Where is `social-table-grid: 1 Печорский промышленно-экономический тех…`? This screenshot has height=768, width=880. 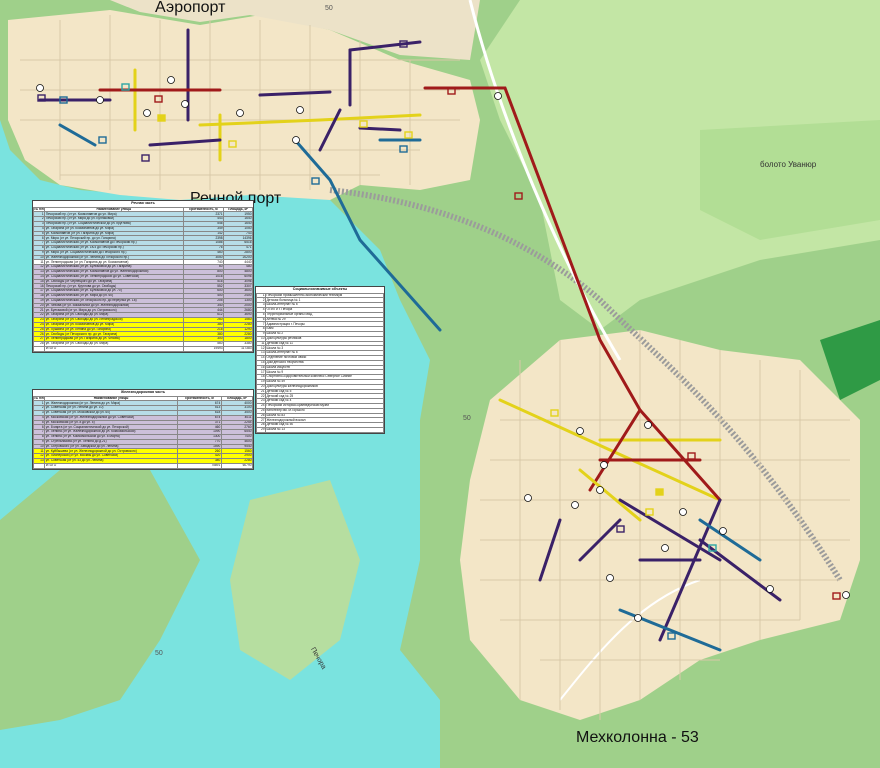
social-table-grid: 1 Печорский промышленно-экономический тех… is located at coordinates (320, 362).